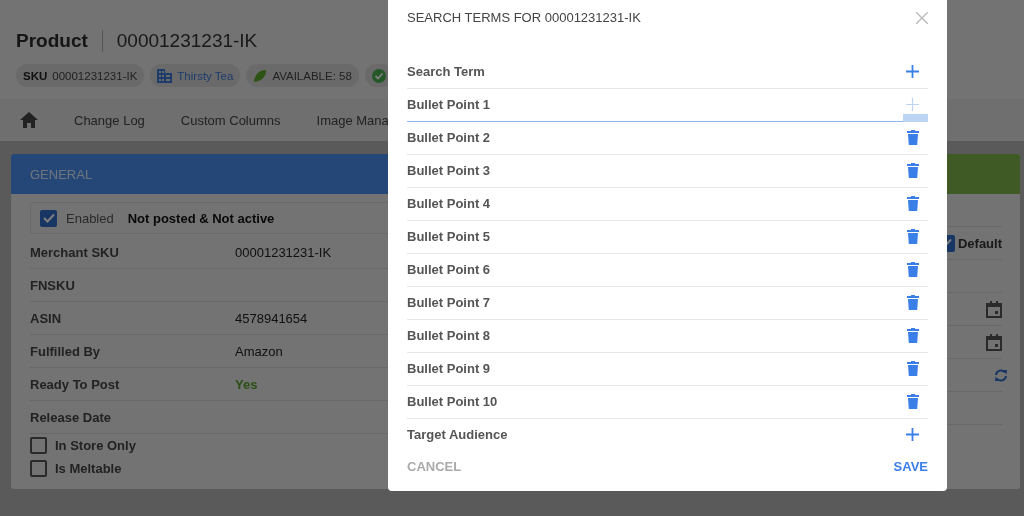 The width and height of the screenshot is (1024, 516). I want to click on term-label: Bullet Point 5, so click(449, 237).